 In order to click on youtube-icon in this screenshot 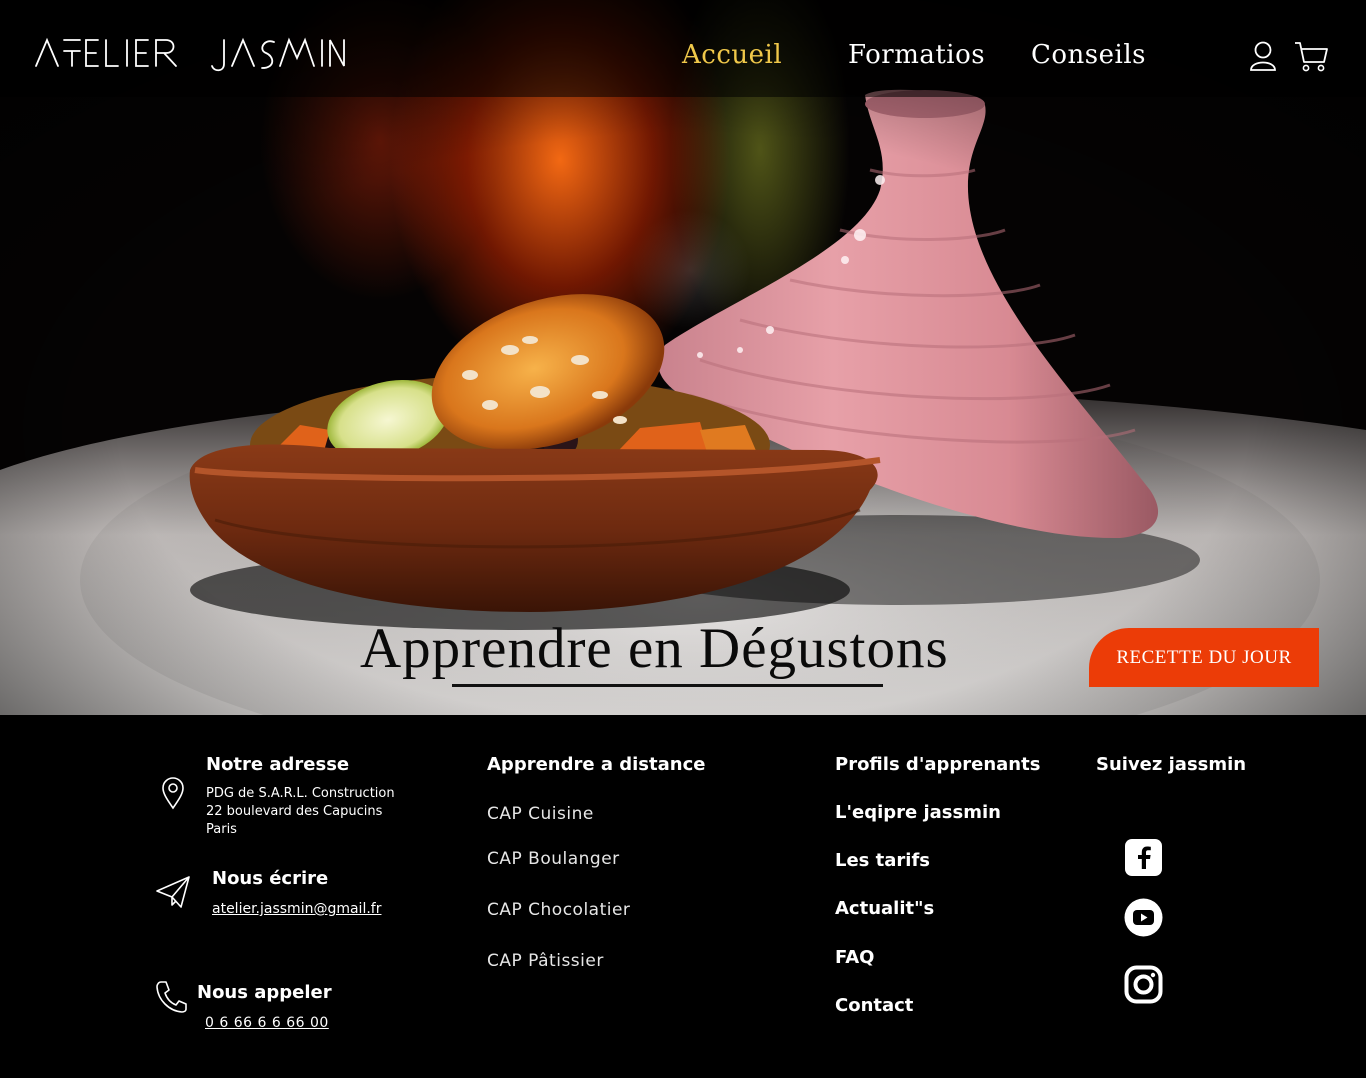, I will do `click(1143, 917)`.